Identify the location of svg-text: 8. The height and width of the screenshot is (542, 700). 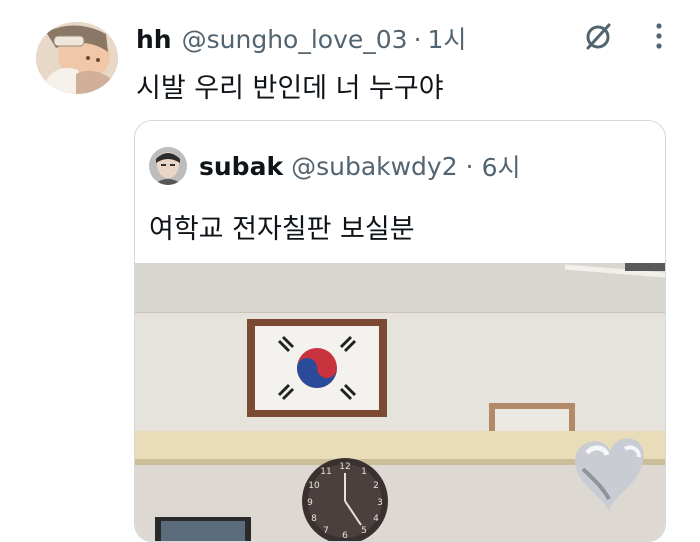
(314, 519).